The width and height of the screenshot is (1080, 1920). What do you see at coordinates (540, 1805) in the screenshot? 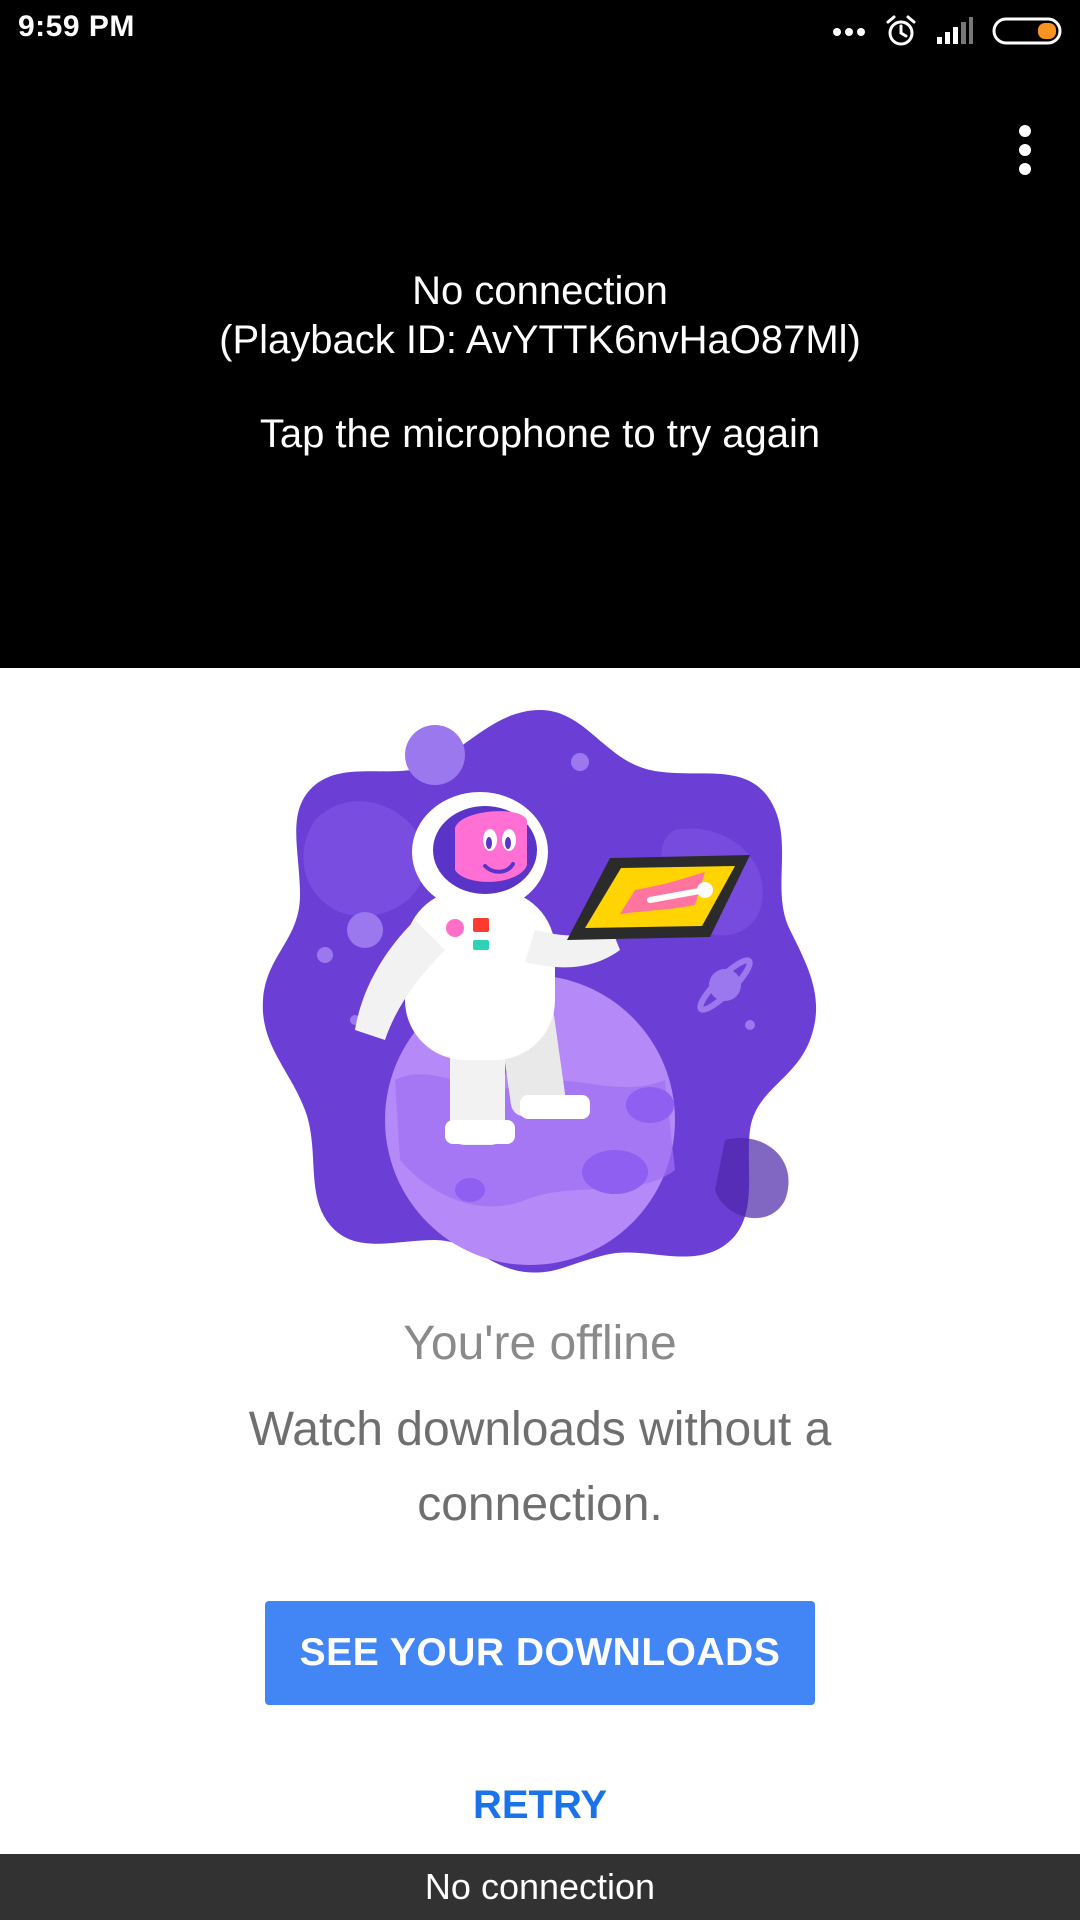
I see `retry-button: RETRY` at bounding box center [540, 1805].